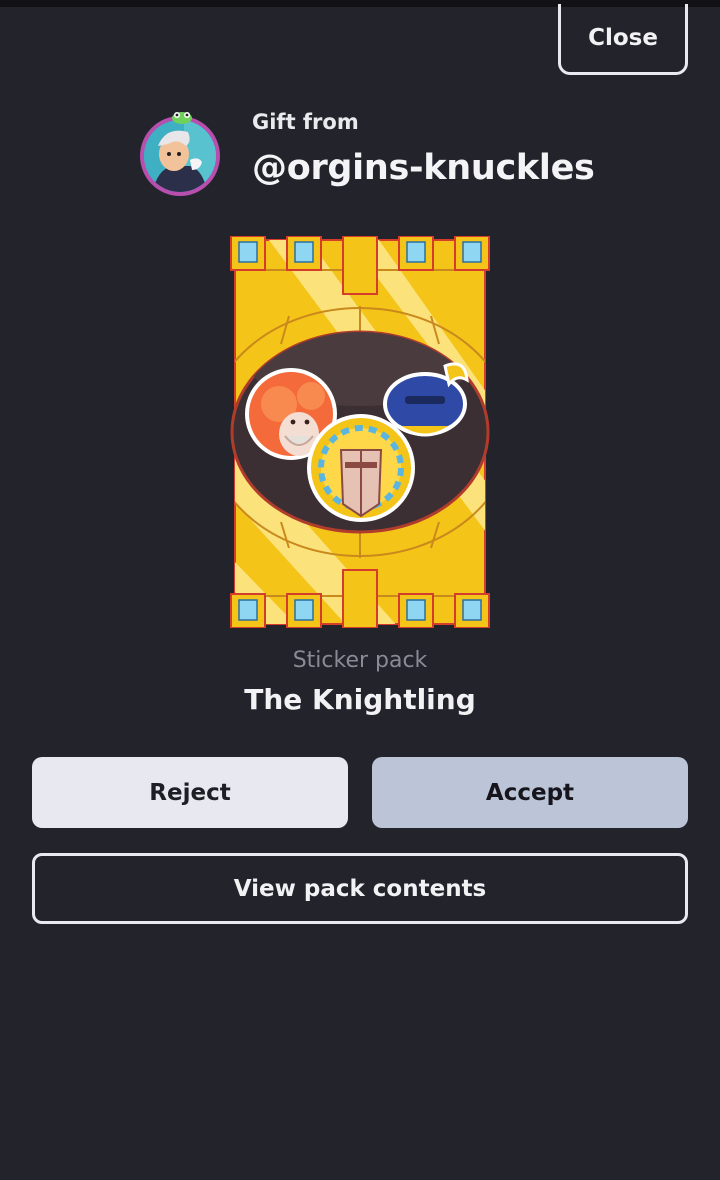 The height and width of the screenshot is (1180, 720). I want to click on gift-from-label: Gift from, so click(305, 122).